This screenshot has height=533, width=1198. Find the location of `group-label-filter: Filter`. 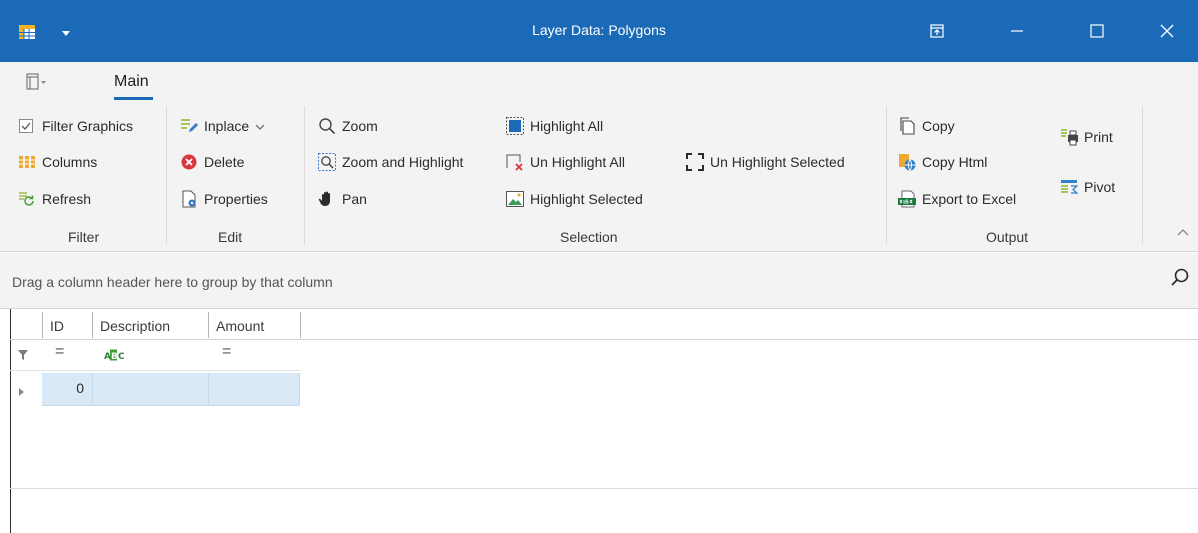

group-label-filter: Filter is located at coordinates (84, 237).